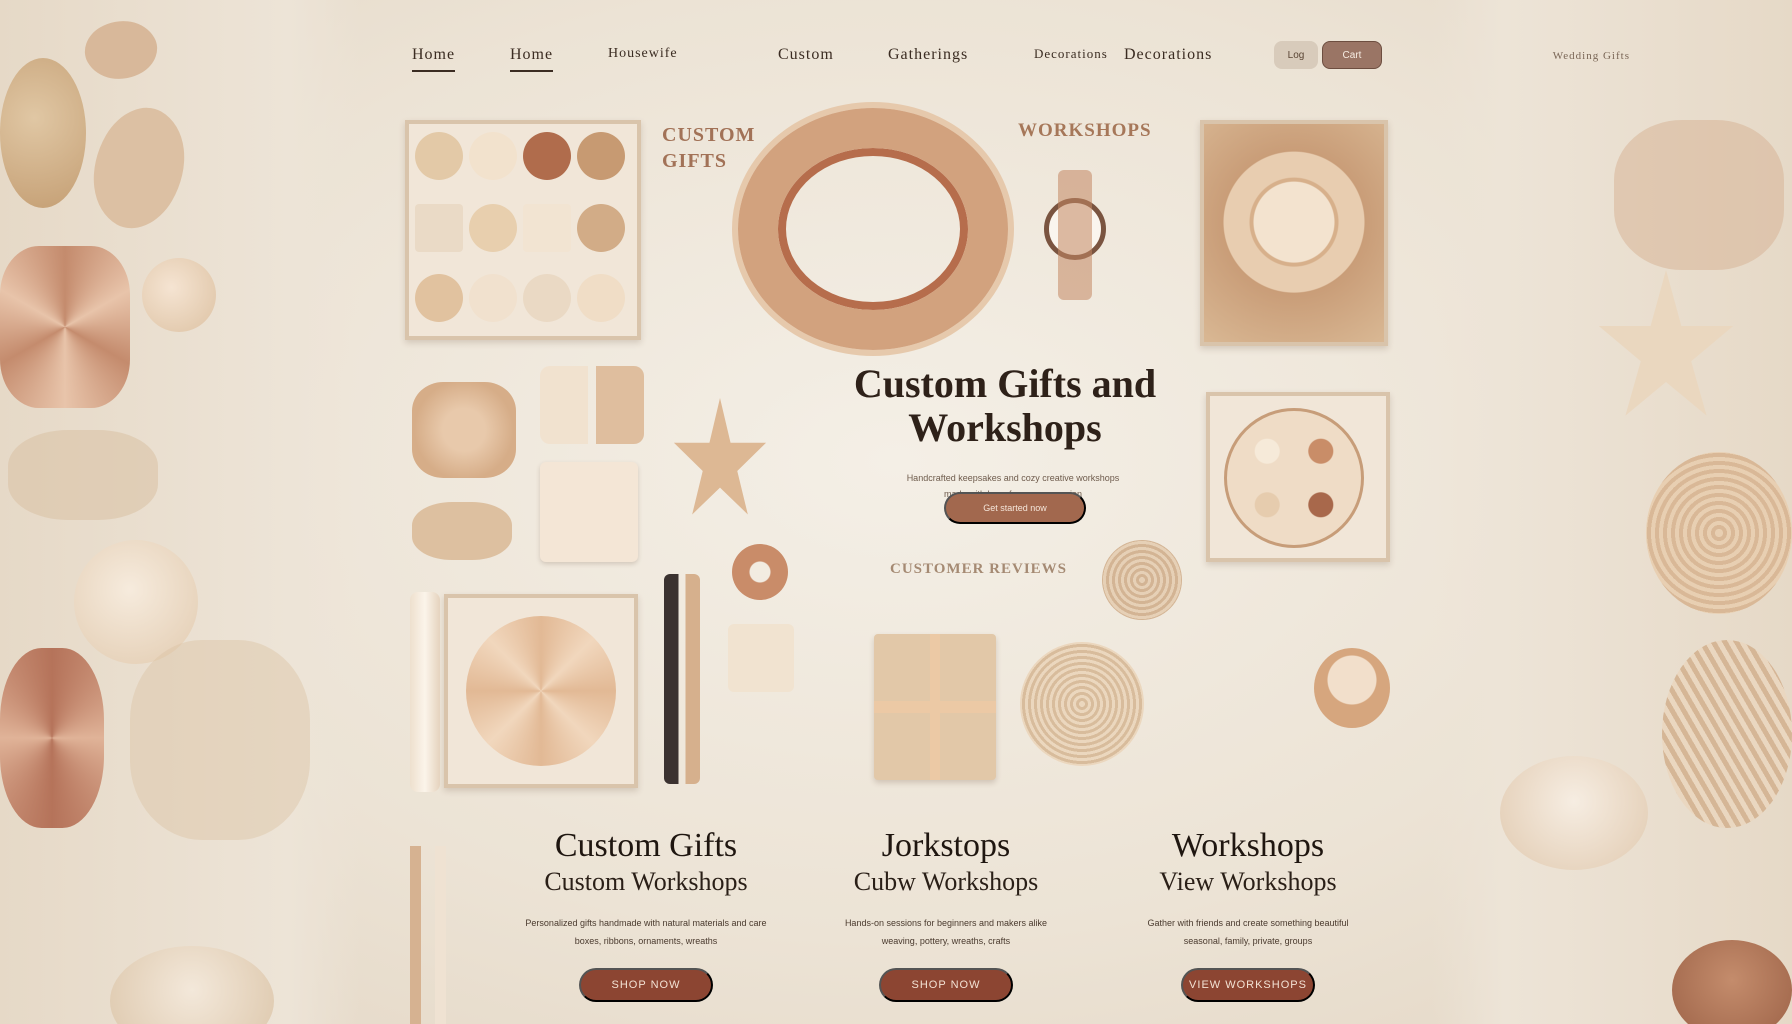  Describe the element at coordinates (646, 845) in the screenshot. I see `card-title: Custom Gifts` at that location.